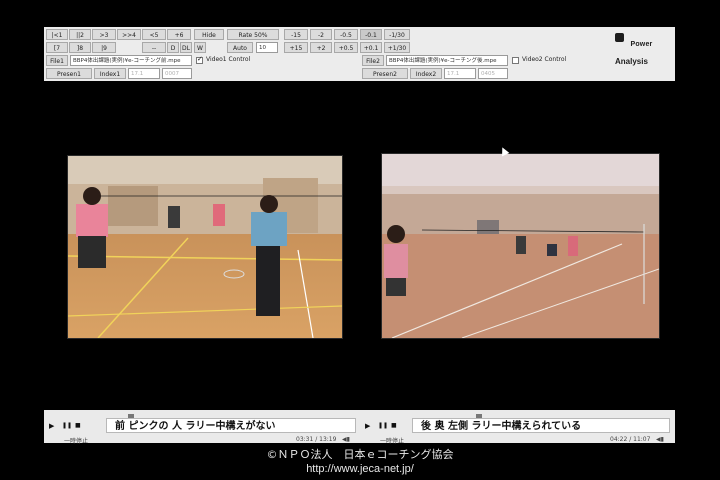 The image size is (720, 480). Describe the element at coordinates (447, 60) in the screenshot. I see `file2-path-field: BBP4体出課題(実例)¥e-コーチング後.mpe` at that location.